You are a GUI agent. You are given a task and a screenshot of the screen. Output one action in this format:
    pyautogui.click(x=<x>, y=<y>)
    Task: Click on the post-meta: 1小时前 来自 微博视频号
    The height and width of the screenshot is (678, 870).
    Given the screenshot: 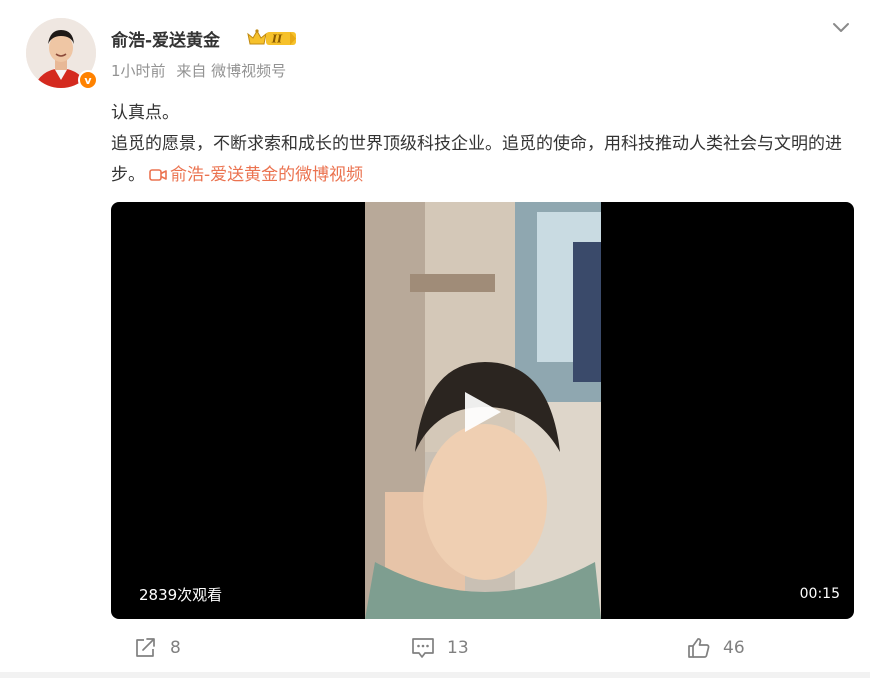 What is the action you would take?
    pyautogui.click(x=201, y=70)
    